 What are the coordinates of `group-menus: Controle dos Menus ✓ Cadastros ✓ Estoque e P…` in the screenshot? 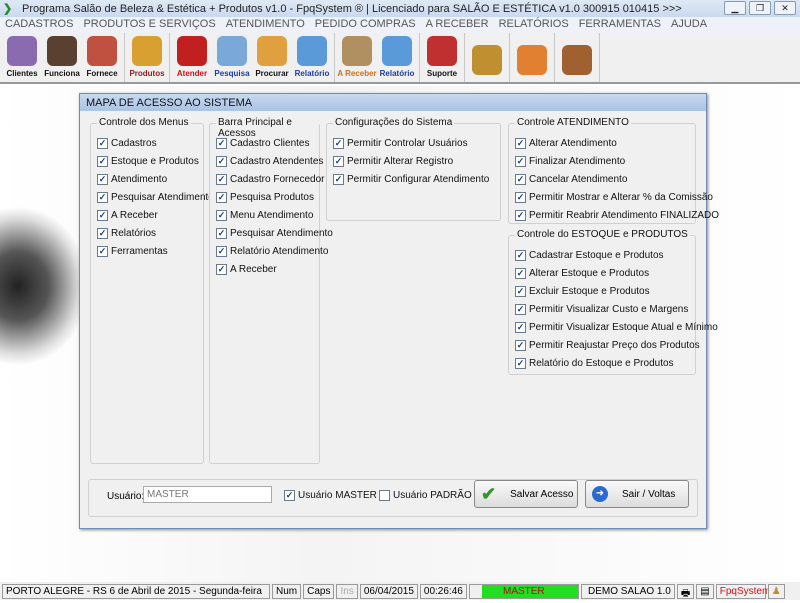 It's located at (152, 290).